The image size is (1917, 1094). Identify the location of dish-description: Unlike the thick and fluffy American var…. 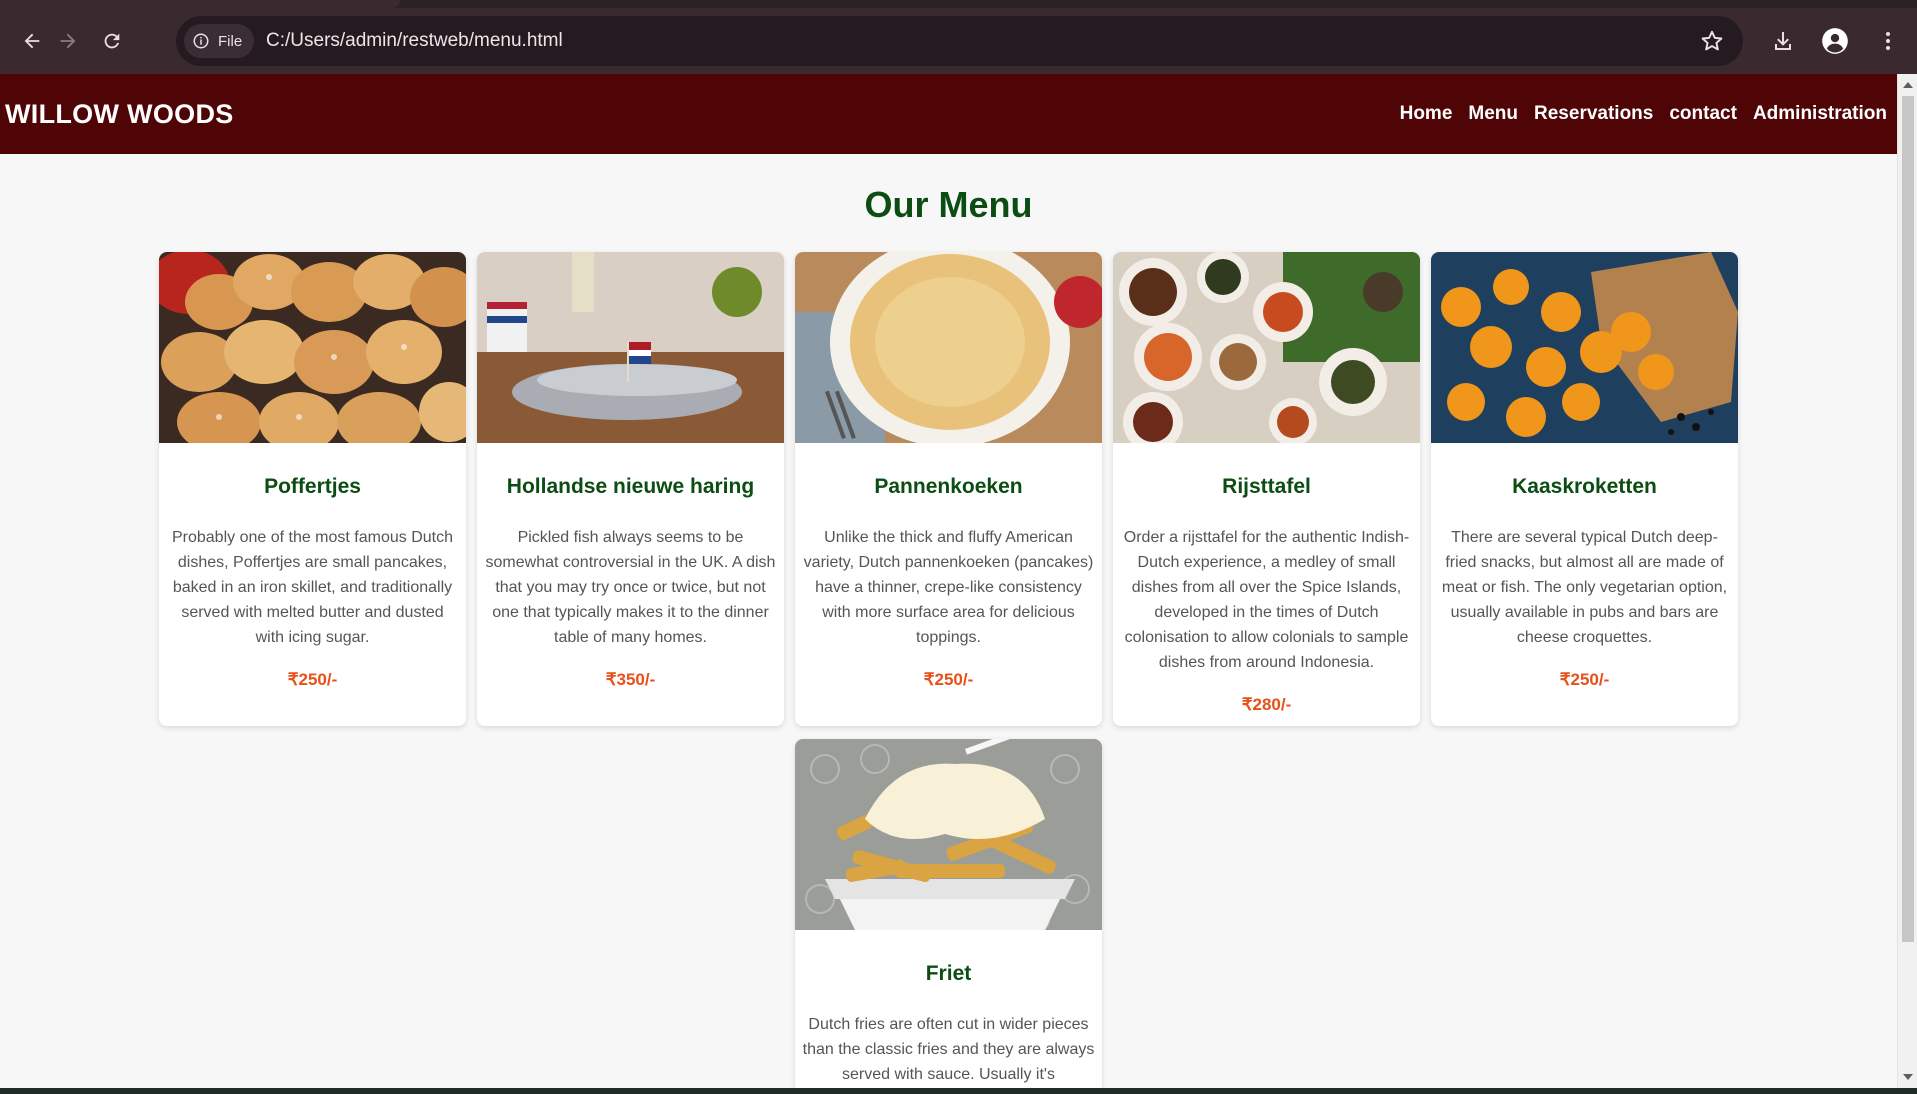
(948, 587).